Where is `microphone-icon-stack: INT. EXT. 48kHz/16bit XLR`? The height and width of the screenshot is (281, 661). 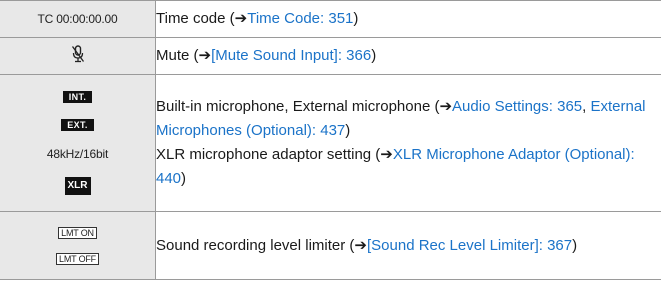
microphone-icon-stack: INT. EXT. 48kHz/16bit XLR is located at coordinates (77, 143).